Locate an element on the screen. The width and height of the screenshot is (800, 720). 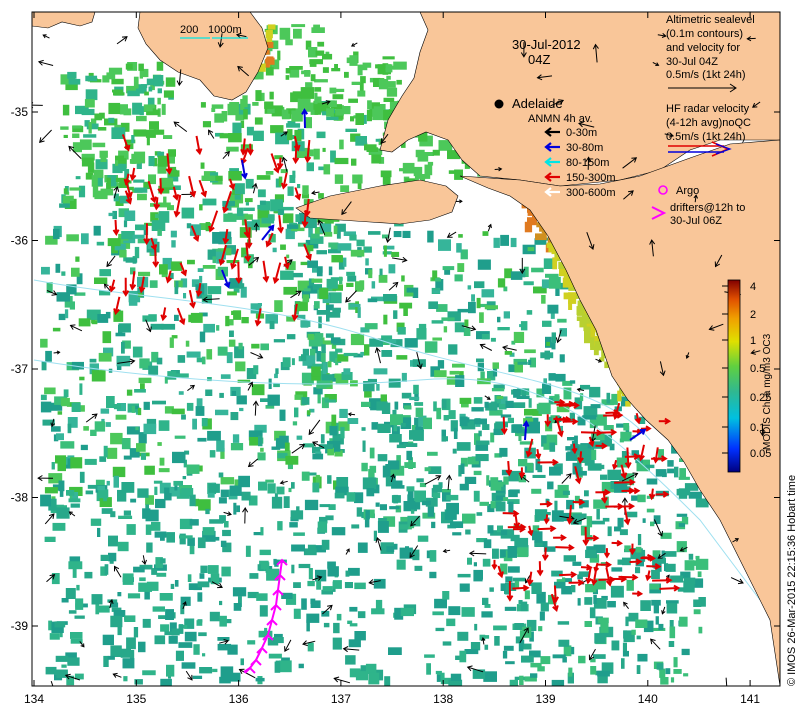
map-time: 04Z is located at coordinates (539, 59).